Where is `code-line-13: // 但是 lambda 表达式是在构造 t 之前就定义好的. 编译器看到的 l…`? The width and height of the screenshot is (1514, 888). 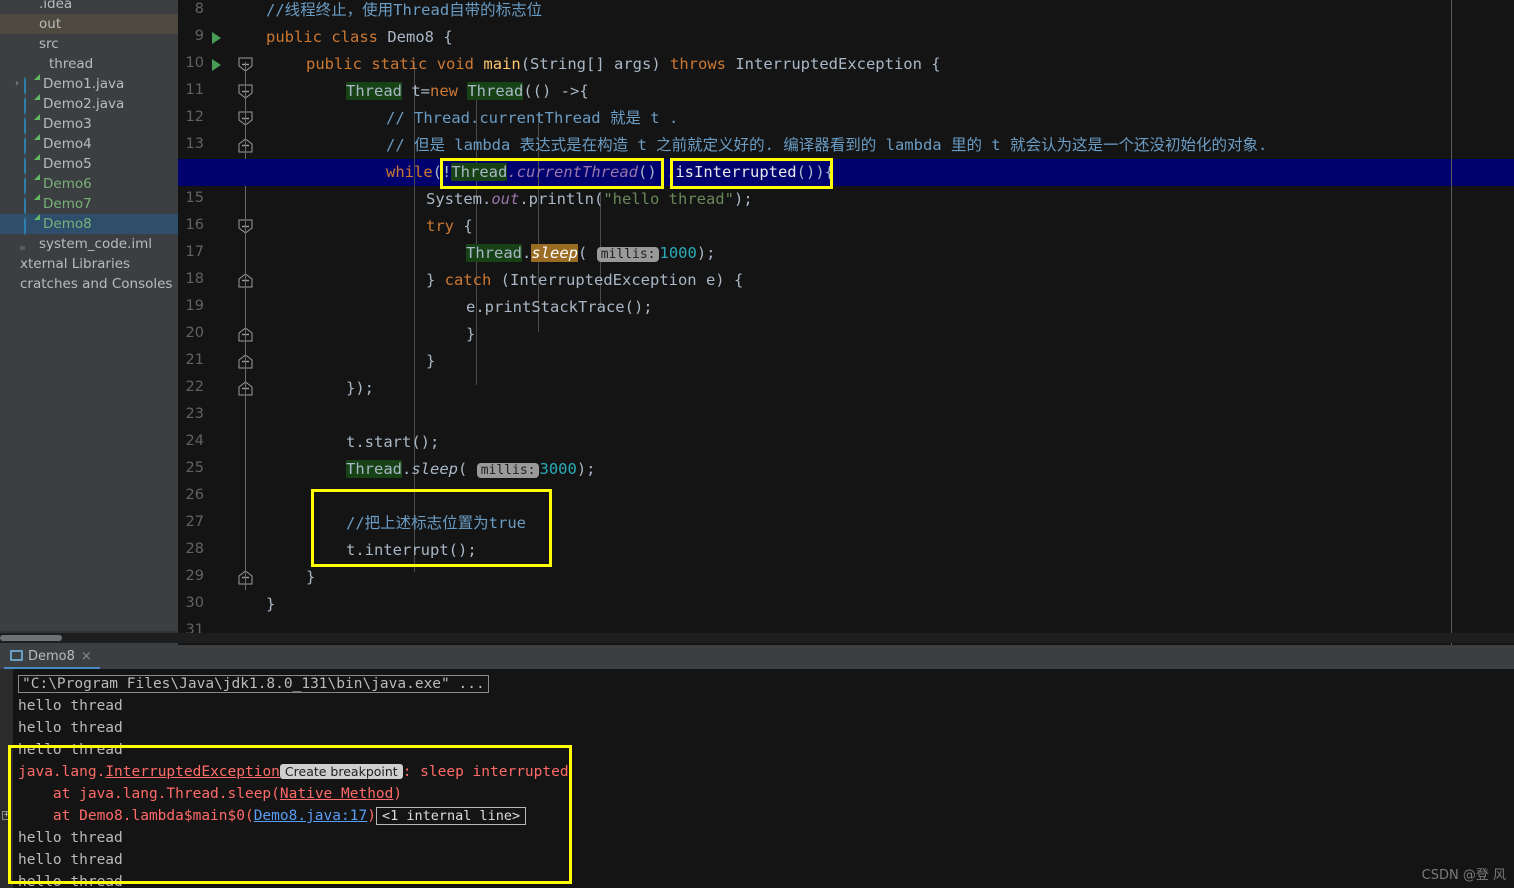
code-line-13: // 但是 lambda 表达式是在构造 t 之前就定义好的. 编译器看到的 l… is located at coordinates (766, 145).